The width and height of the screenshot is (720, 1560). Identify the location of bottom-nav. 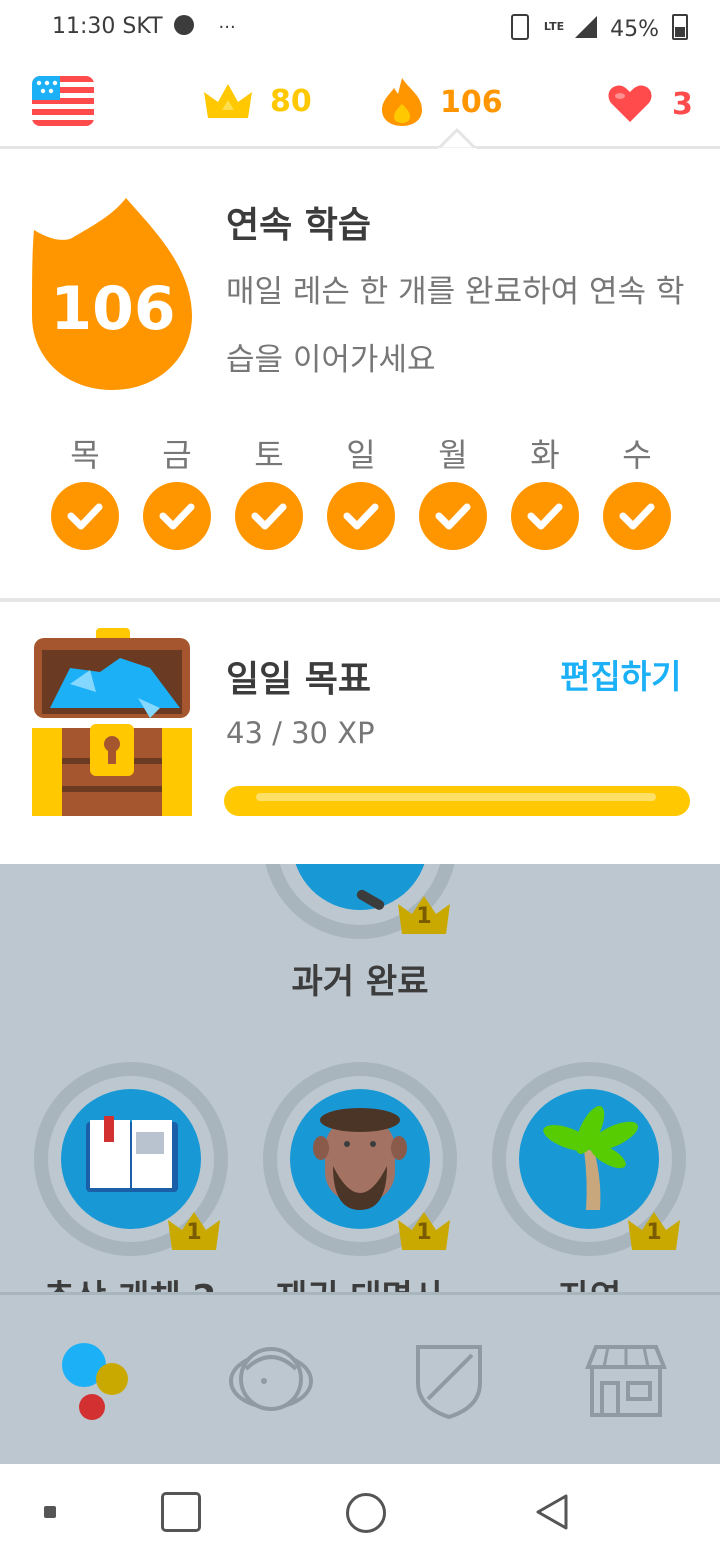
(360, 1379).